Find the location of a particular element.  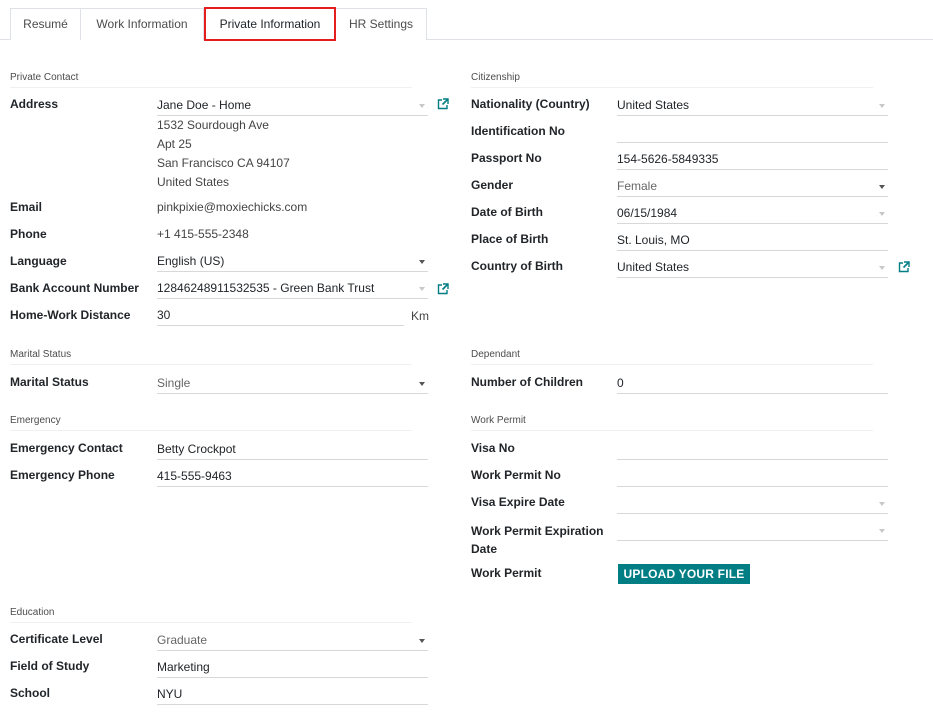

home-work-distance-value: 30 is located at coordinates (164, 315).